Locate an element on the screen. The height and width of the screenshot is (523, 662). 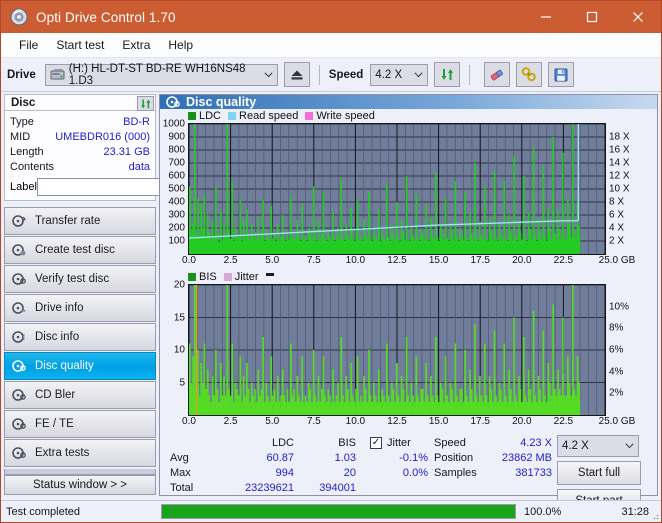
disc-row-type: Type BD-R is located at coordinates (80, 121).